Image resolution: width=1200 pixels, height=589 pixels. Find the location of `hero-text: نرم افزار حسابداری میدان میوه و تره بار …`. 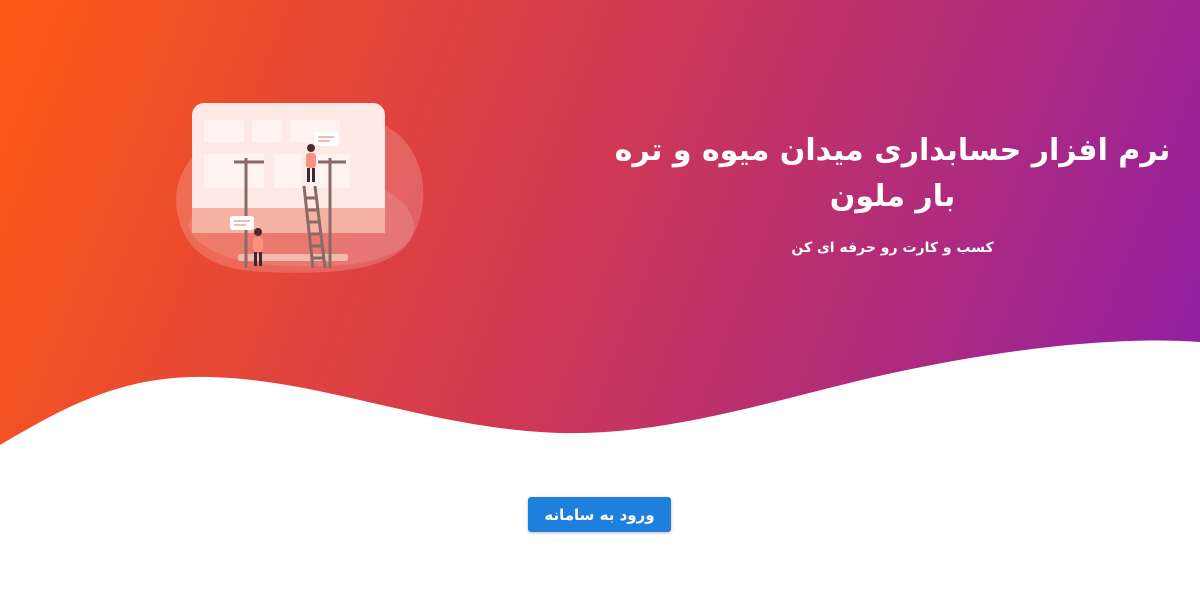

hero-text: نرم افزار حسابداری میدان میوه و تره بار … is located at coordinates (892, 192).